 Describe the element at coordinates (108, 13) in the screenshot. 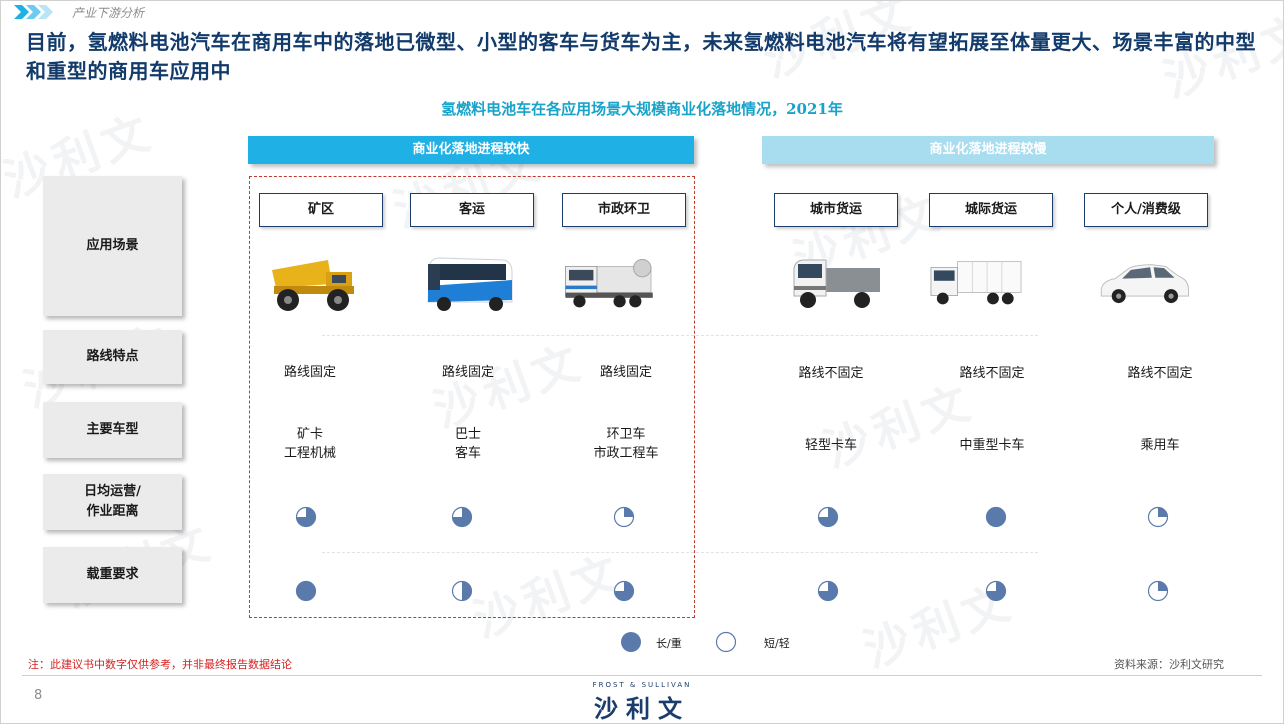

I see `section-label: 产业下游分析` at that location.